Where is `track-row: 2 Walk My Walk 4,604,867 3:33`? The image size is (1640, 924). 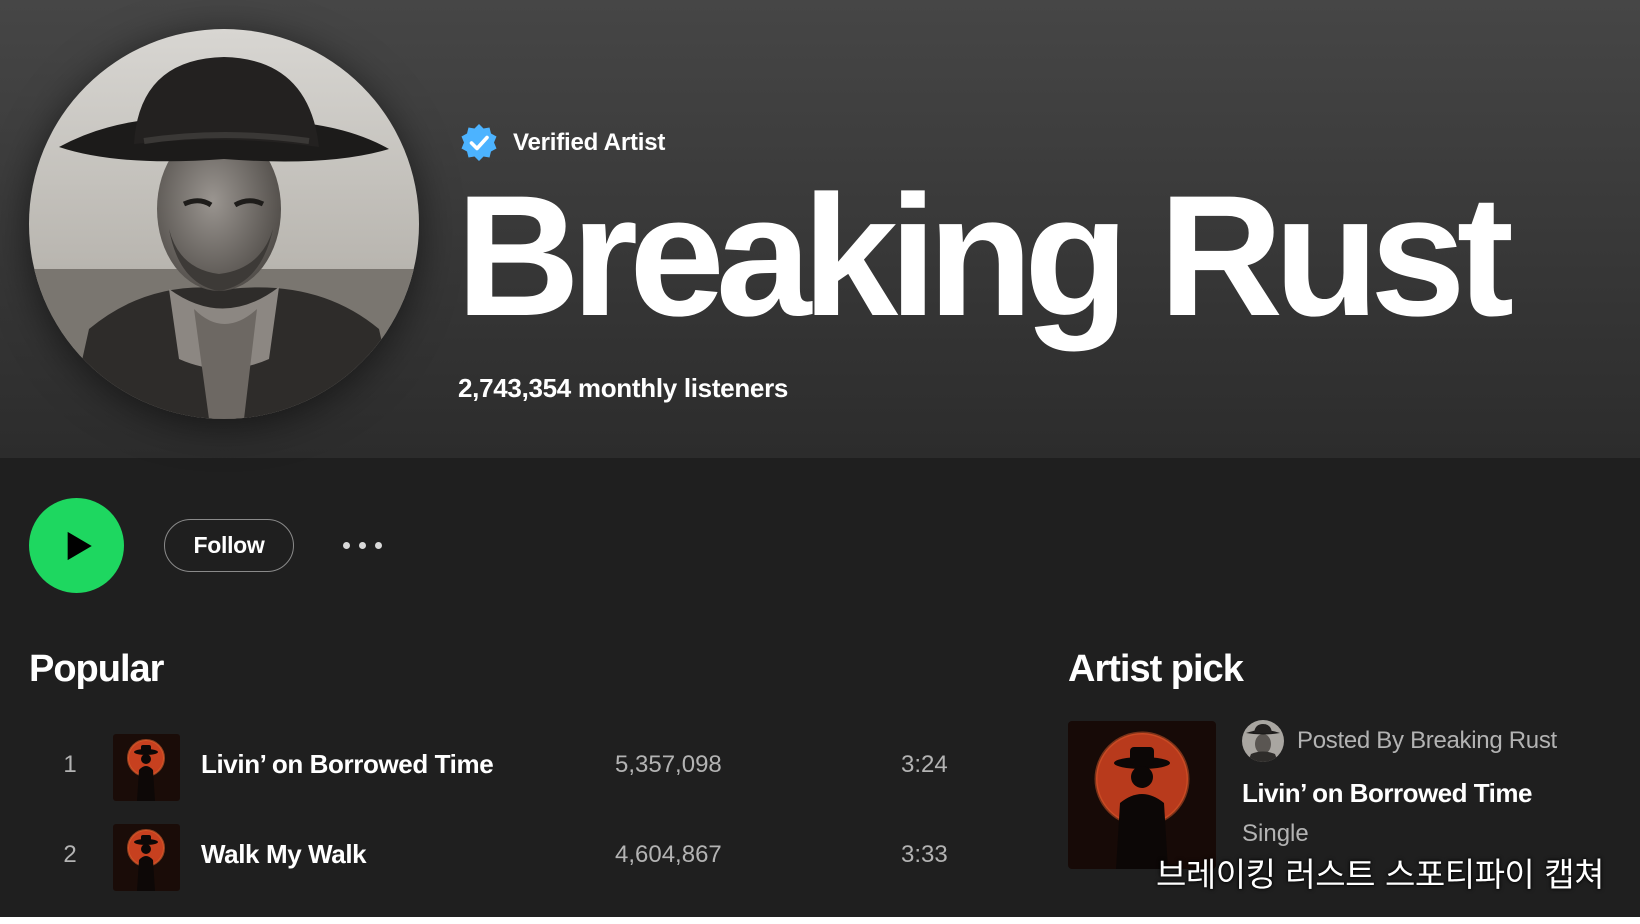 track-row: 2 Walk My Walk 4,604,867 3:33 is located at coordinates (514, 857).